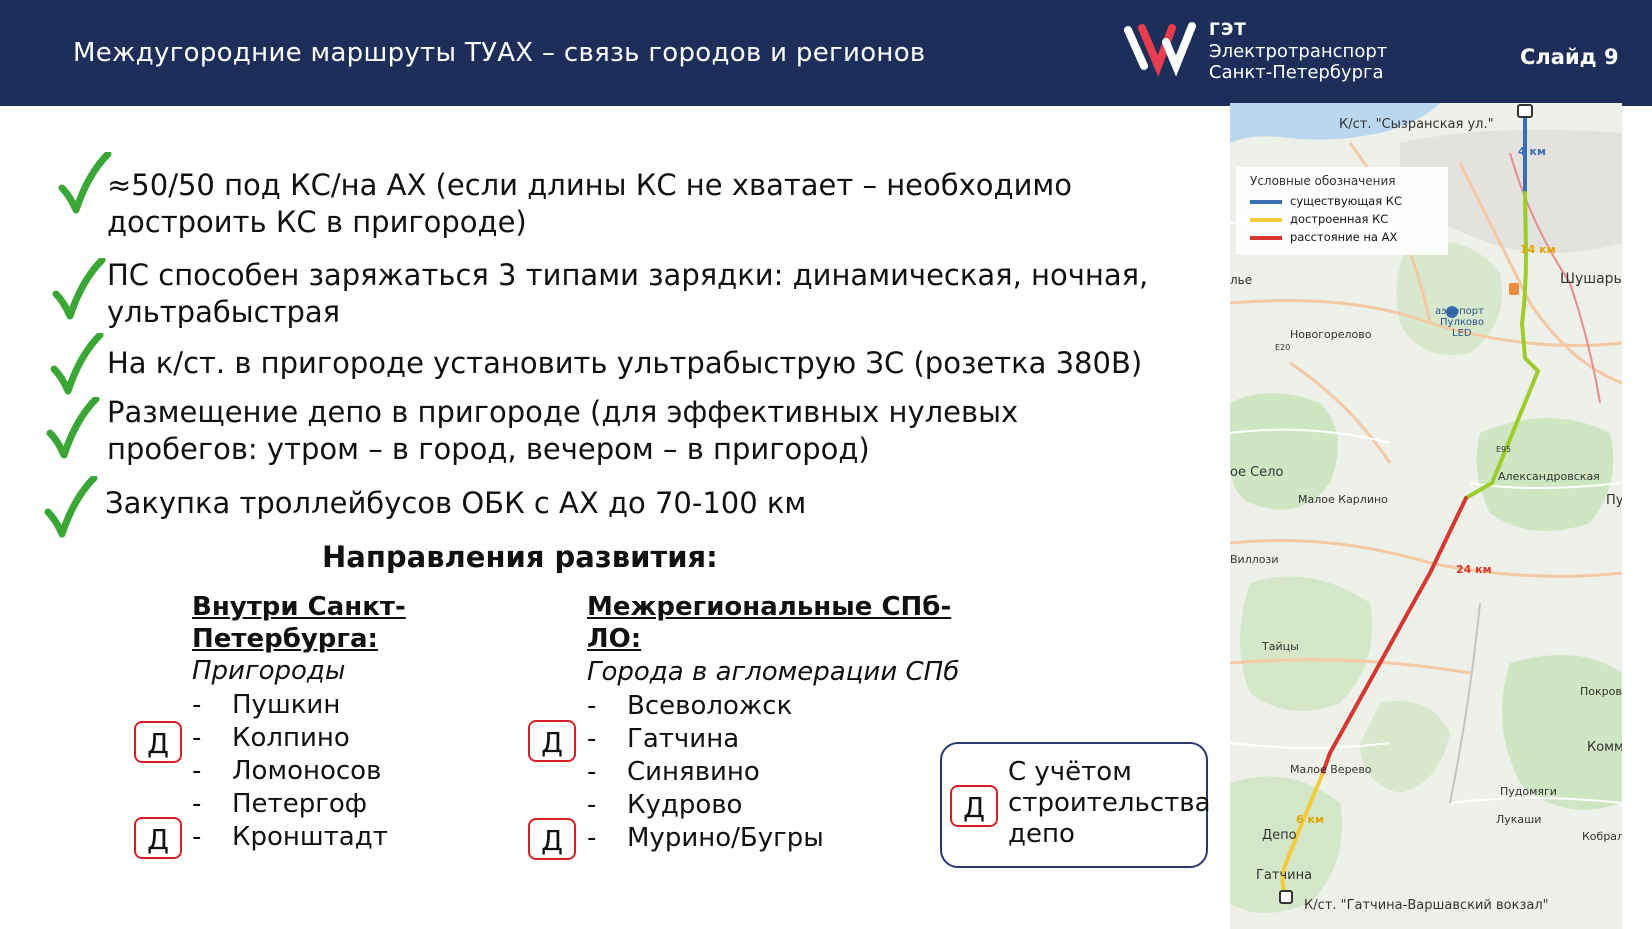 The height and width of the screenshot is (929, 1652). What do you see at coordinates (1462, 322) in the screenshot?
I see `place-airport-2: Пулково` at bounding box center [1462, 322].